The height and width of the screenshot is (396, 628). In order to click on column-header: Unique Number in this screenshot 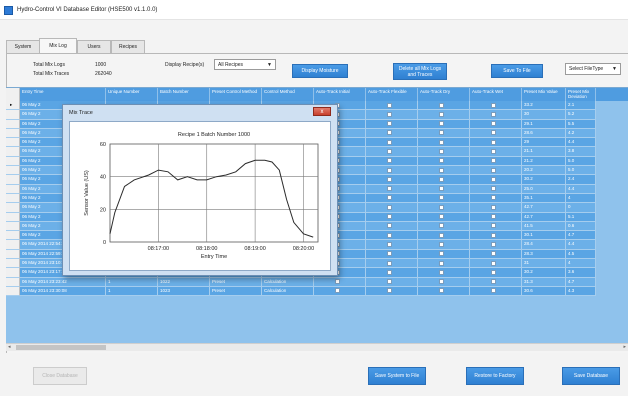, I will do `click(132, 94)`.